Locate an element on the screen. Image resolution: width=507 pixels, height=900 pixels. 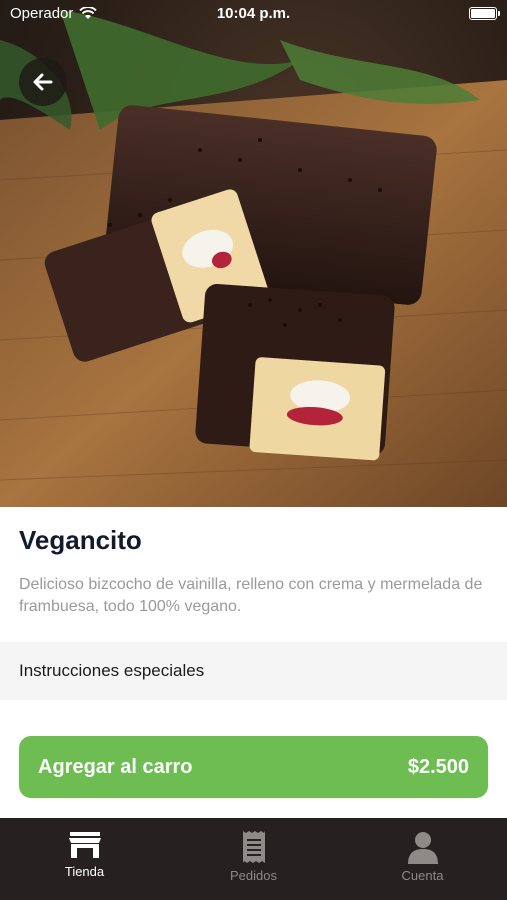
tab-bar: Tienda Pedidos Cuenta is located at coordinates (253, 859).